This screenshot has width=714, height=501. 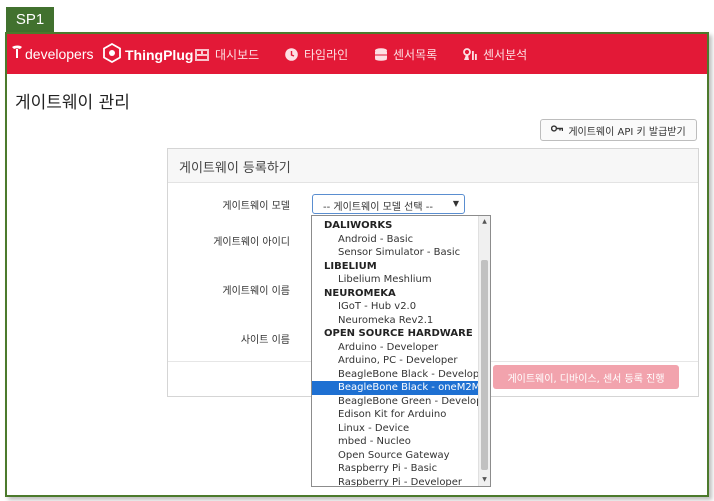 I want to click on dropdown-option: BeagleBone Green - Developer, so click(x=401, y=402).